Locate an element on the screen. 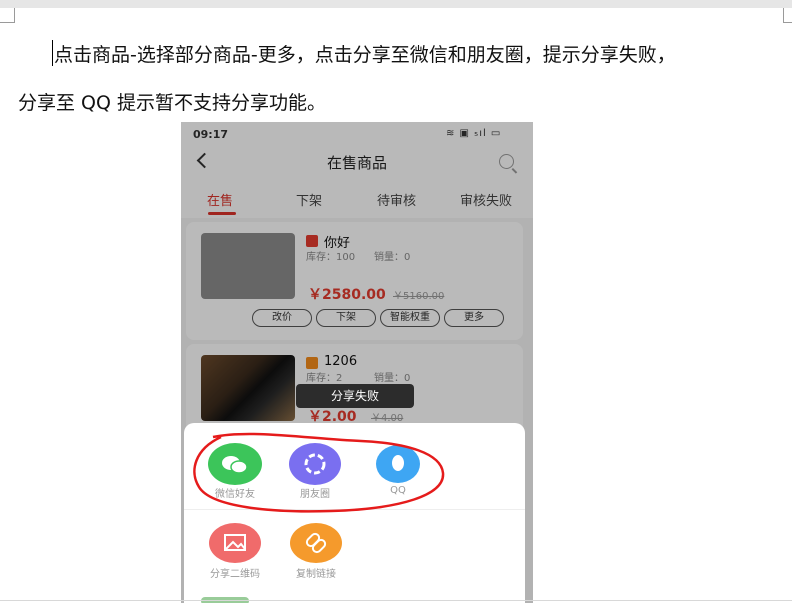  page-corner-mark-right is located at coordinates (787, 15).